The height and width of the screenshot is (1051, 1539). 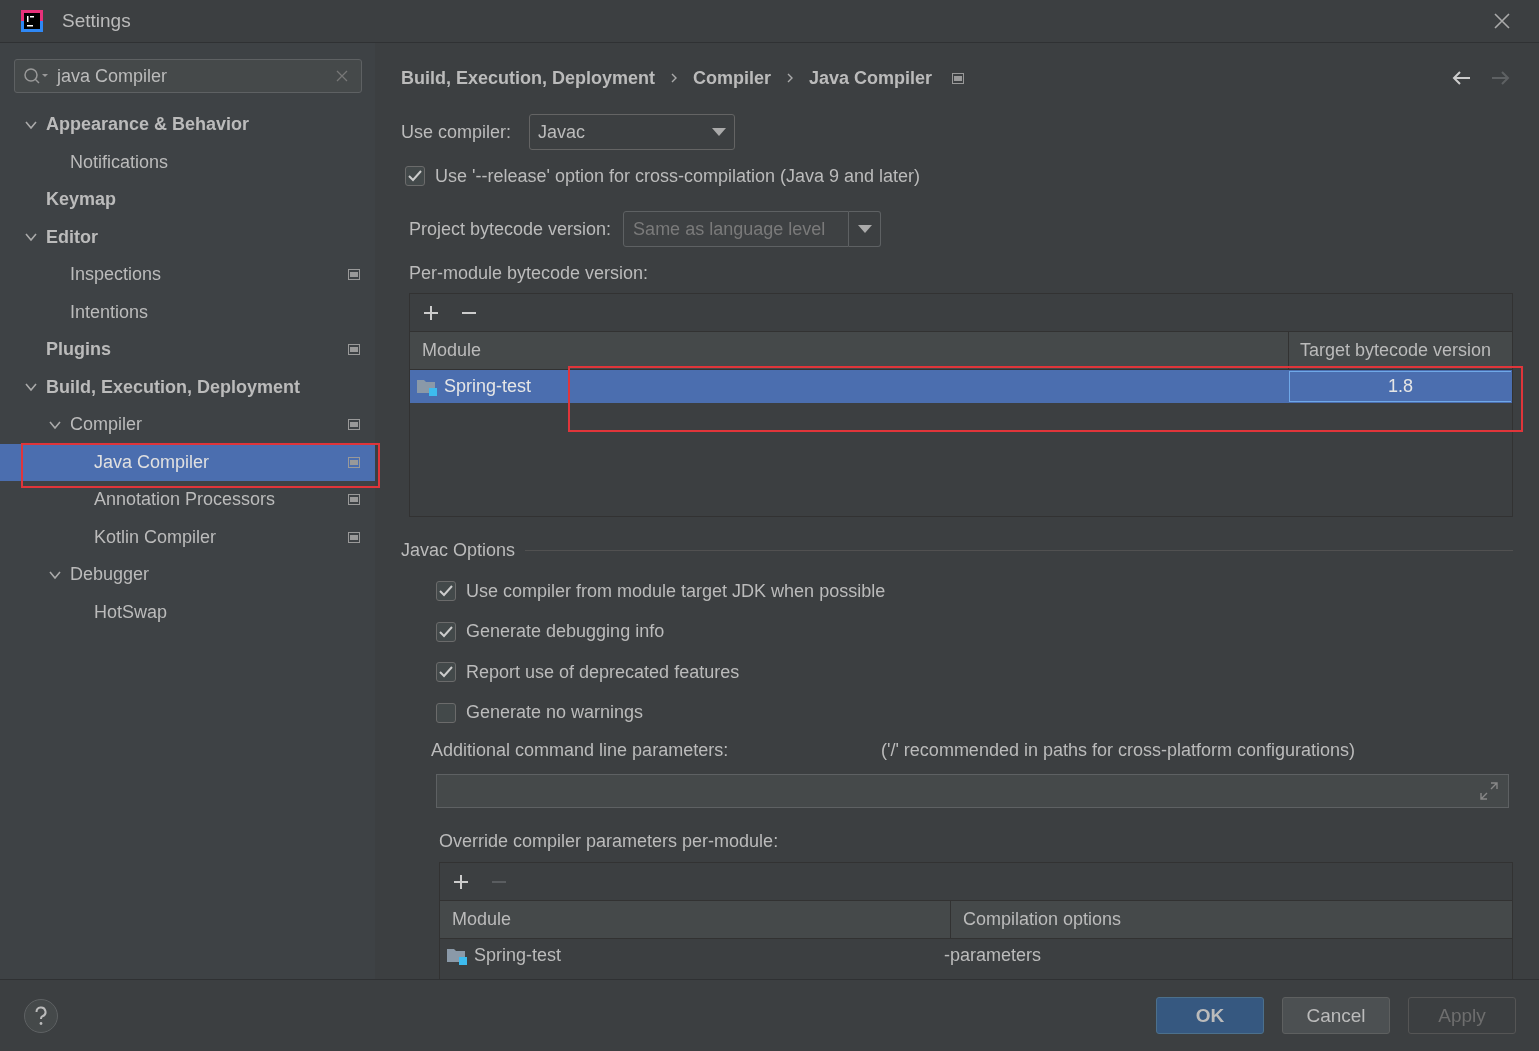 What do you see at coordinates (676, 591) in the screenshot?
I see `checkbox-label: Use compiler from module target JDK when possible` at bounding box center [676, 591].